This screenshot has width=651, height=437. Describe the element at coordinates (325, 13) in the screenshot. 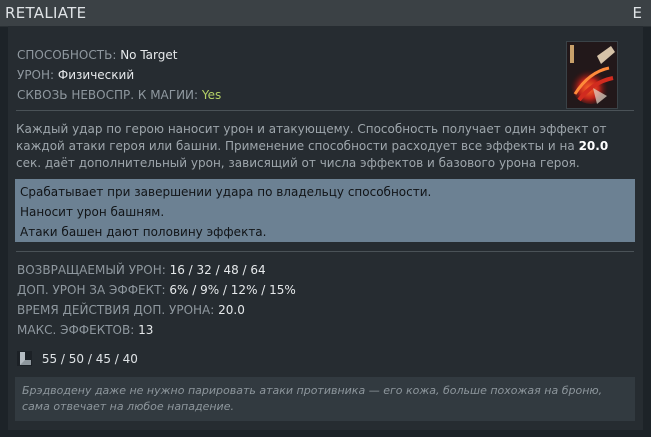

I see `title-bar: RETALIATE E` at that location.